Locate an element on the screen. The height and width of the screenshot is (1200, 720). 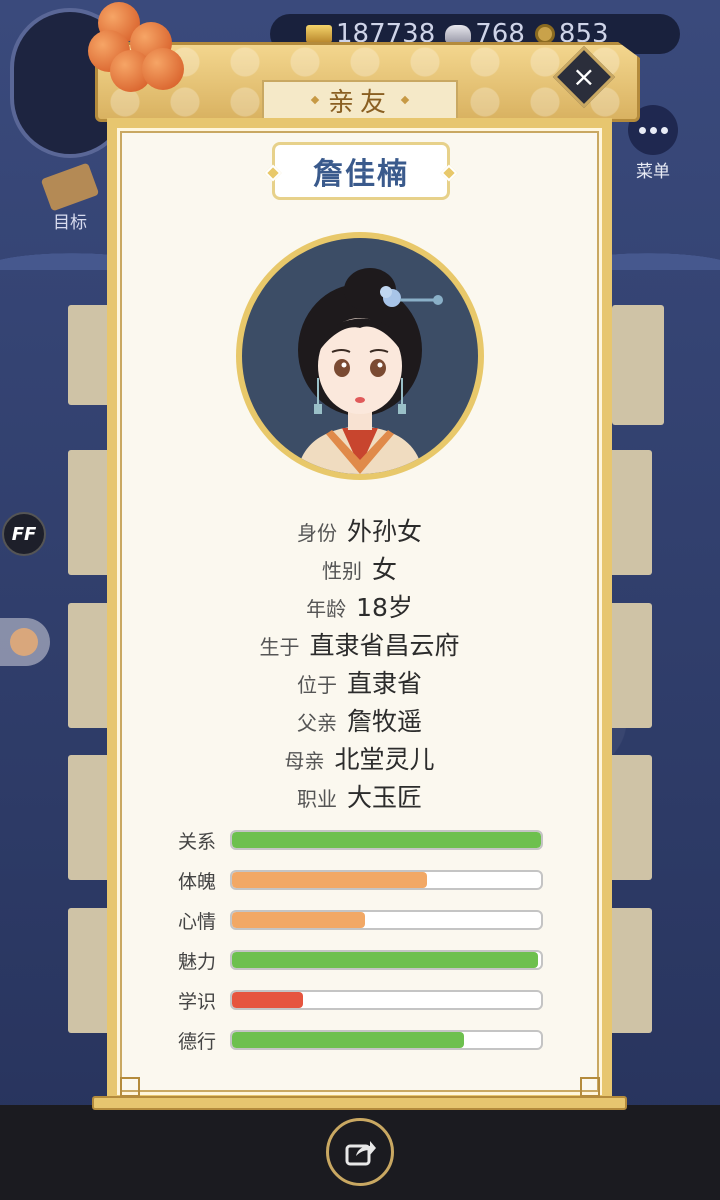
info-row-identity: 身份 外孙女 is located at coordinates (359, 531).